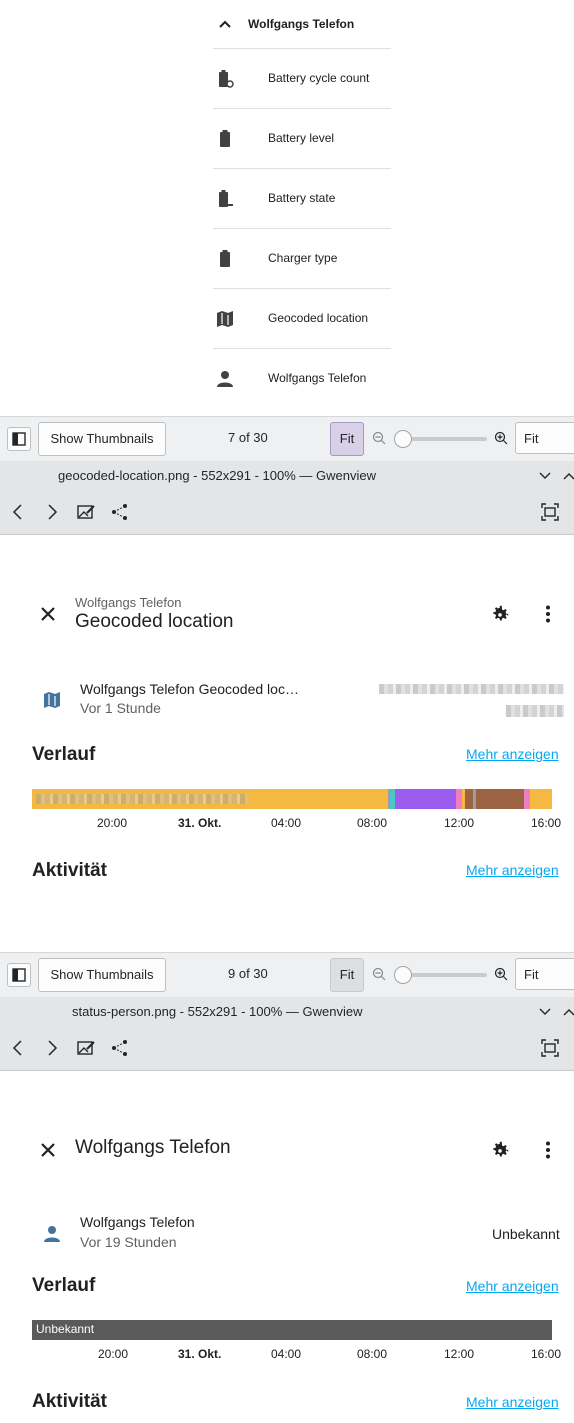 The width and height of the screenshot is (574, 1423). Describe the element at coordinates (225, 258) in the screenshot. I see `battery-full-icon` at that location.